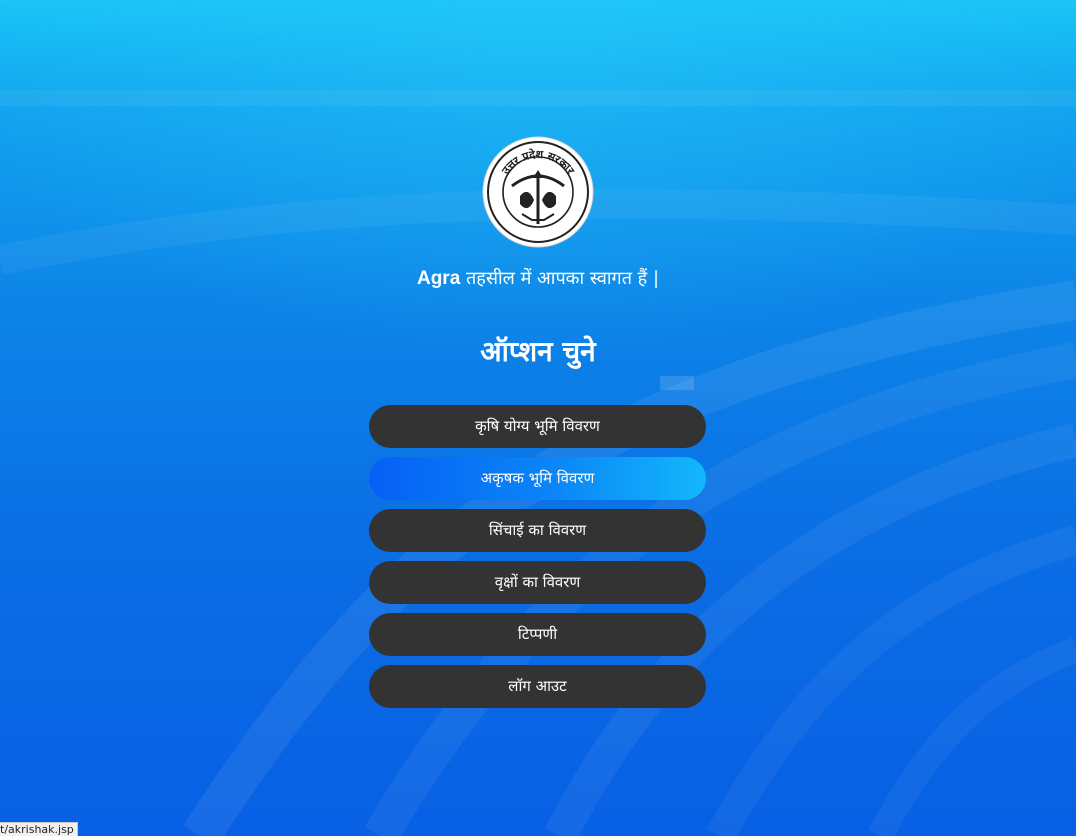 The height and width of the screenshot is (836, 1076). I want to click on welcome-message: Agra तहसील में आपका स्वागत हैं |, so click(538, 279).